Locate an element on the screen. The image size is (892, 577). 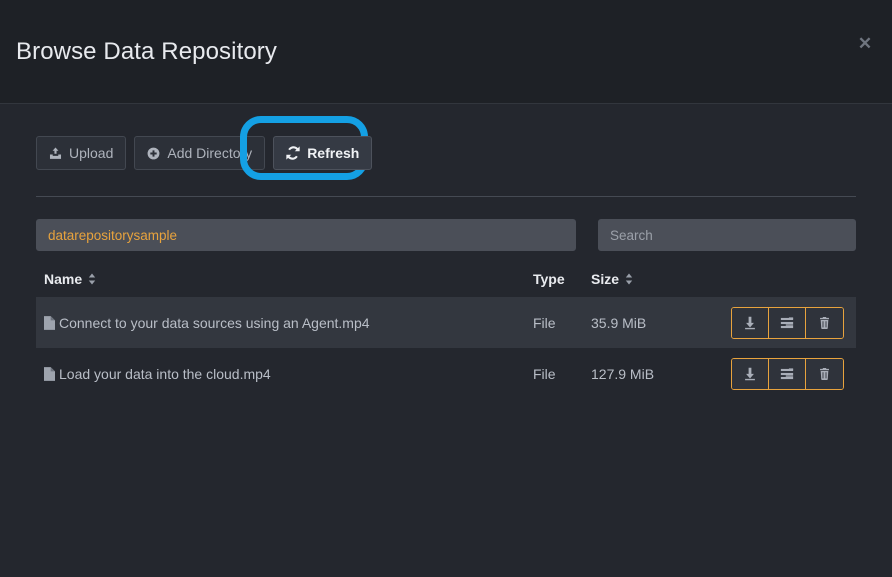
add-directory-button: Add Directory is located at coordinates (200, 153).